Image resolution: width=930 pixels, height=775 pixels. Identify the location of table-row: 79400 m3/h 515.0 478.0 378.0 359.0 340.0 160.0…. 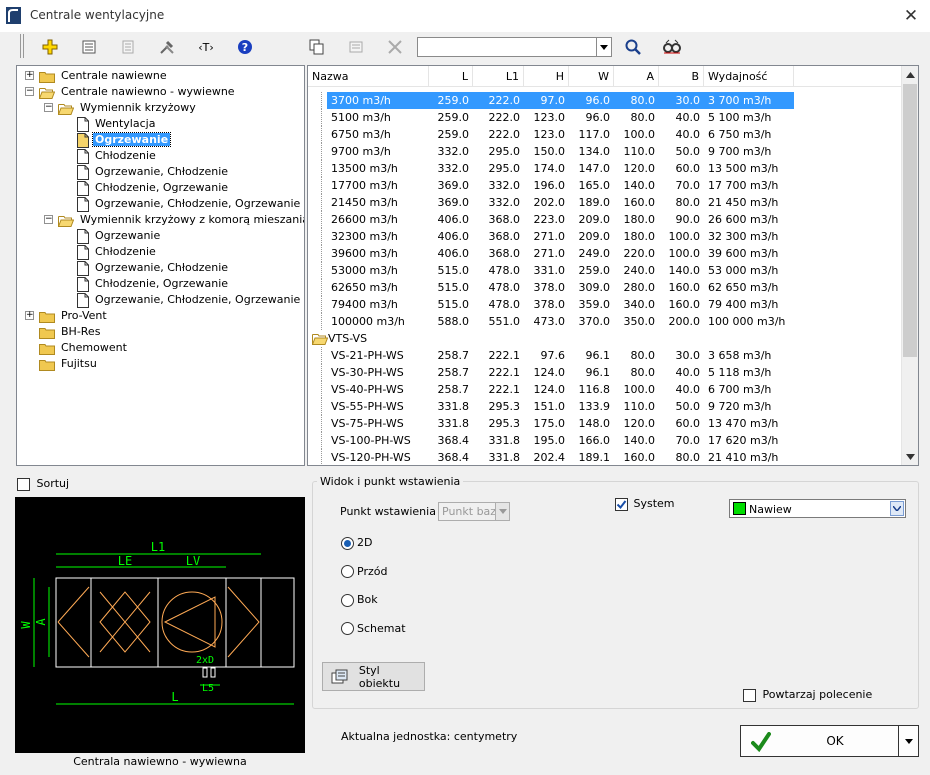
(551, 304).